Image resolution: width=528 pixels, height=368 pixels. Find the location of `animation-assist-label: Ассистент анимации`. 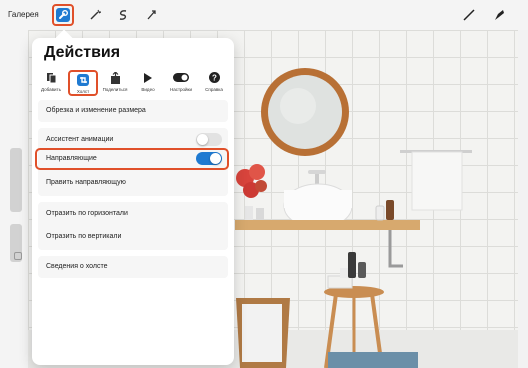

animation-assist-label: Ассистент анимации is located at coordinates (80, 139).